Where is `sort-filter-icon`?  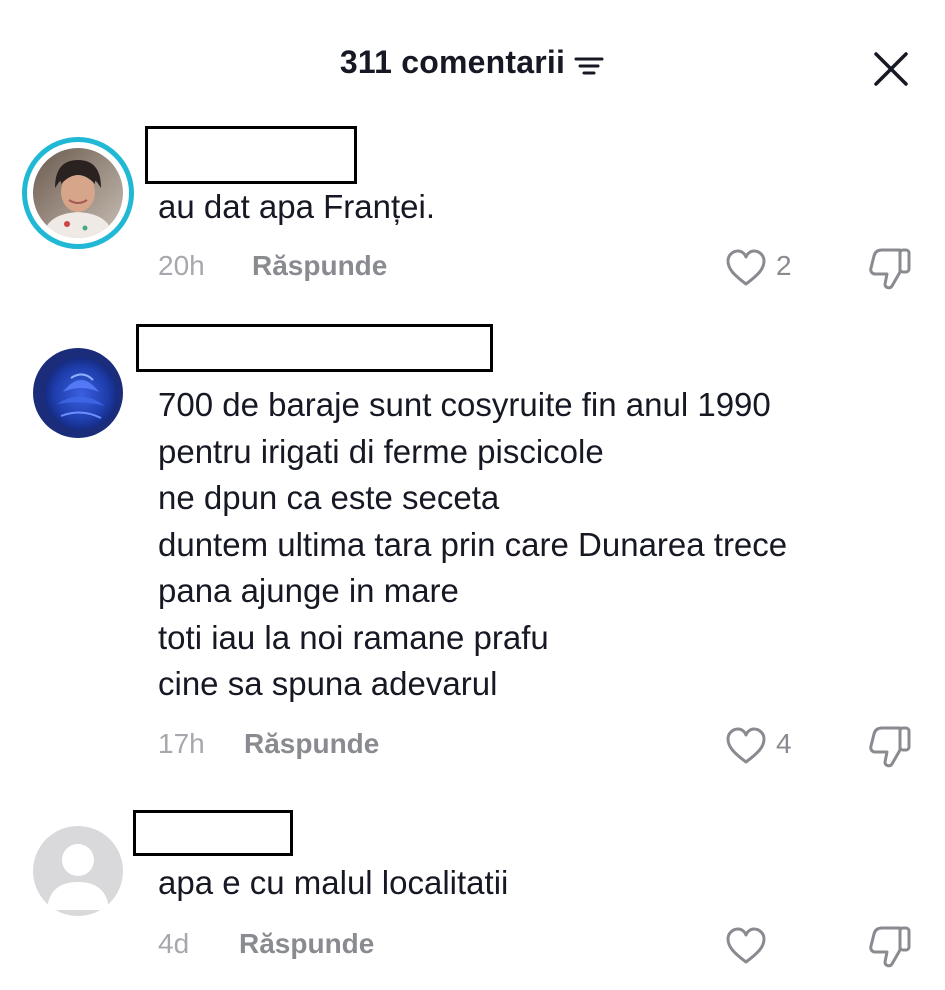 sort-filter-icon is located at coordinates (589, 66).